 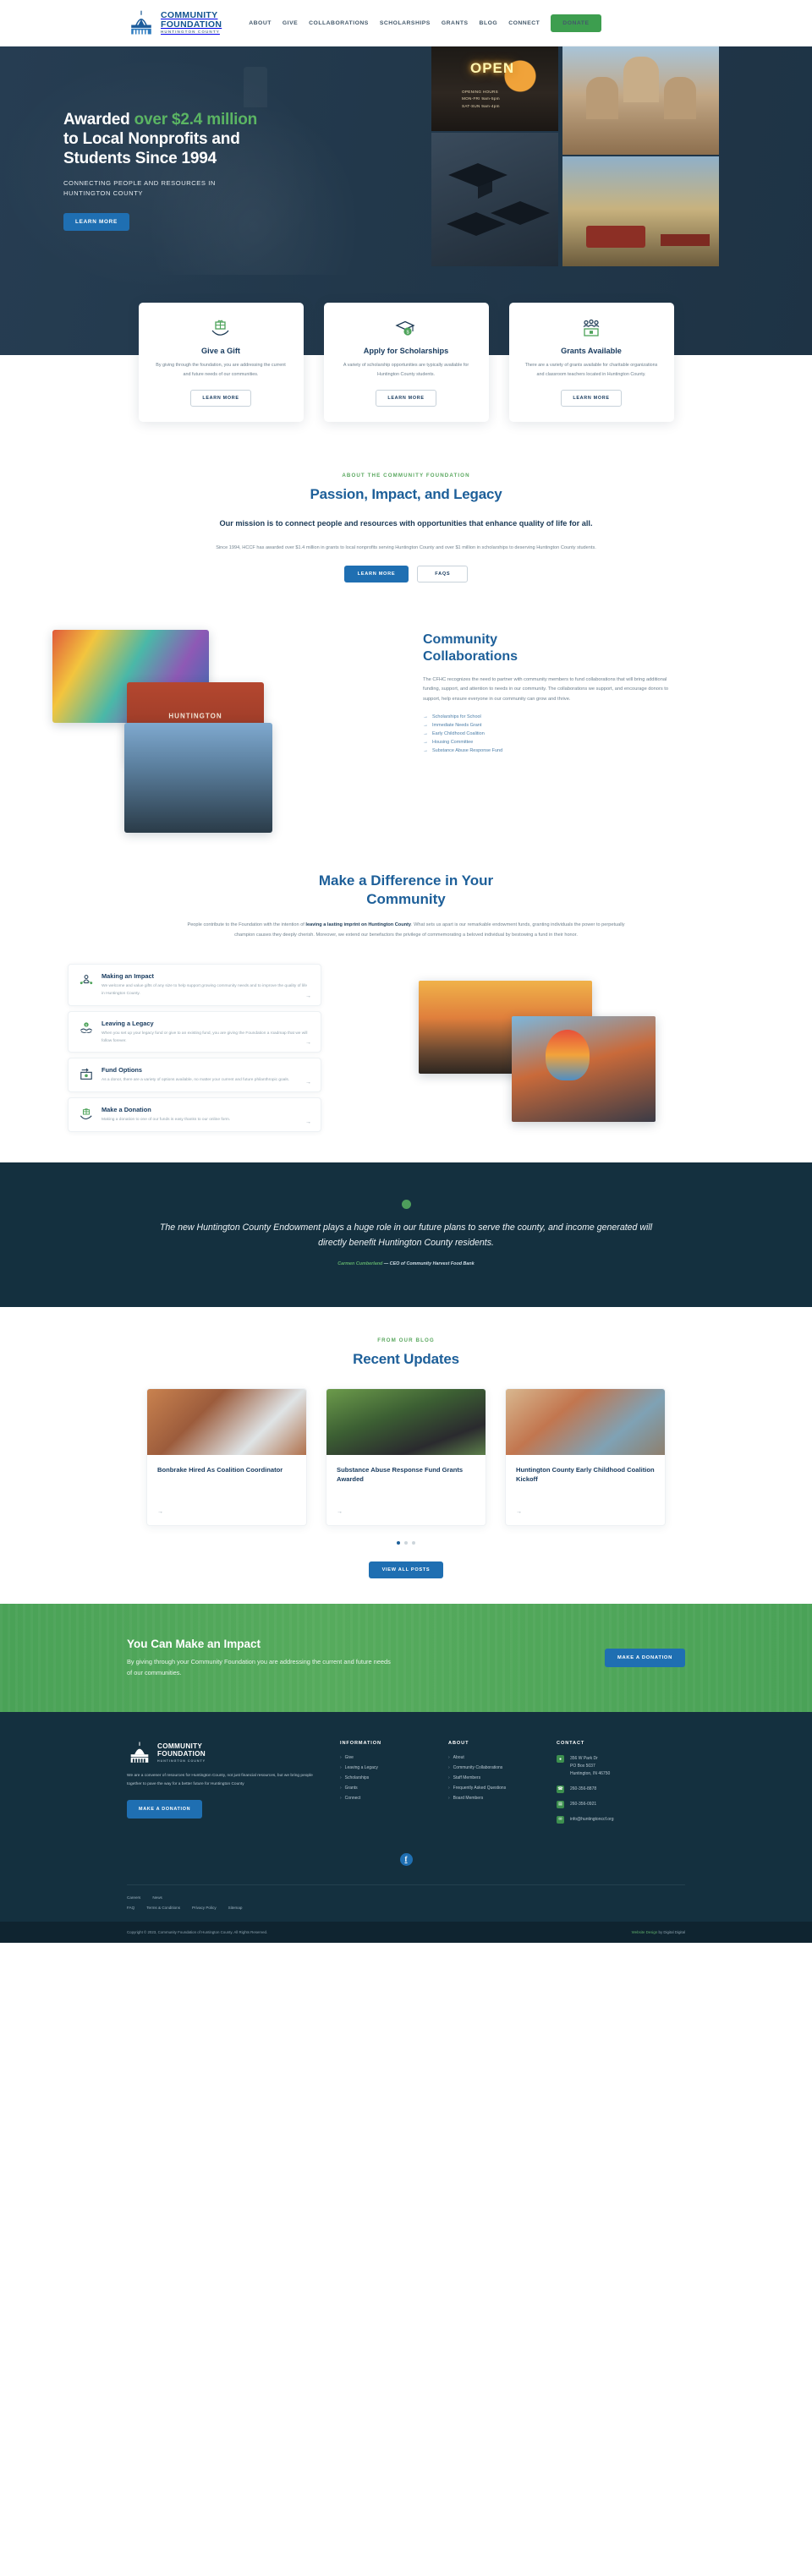 I want to click on collab-link-immediate-needs: Immediate Needs Grant, so click(x=457, y=726).